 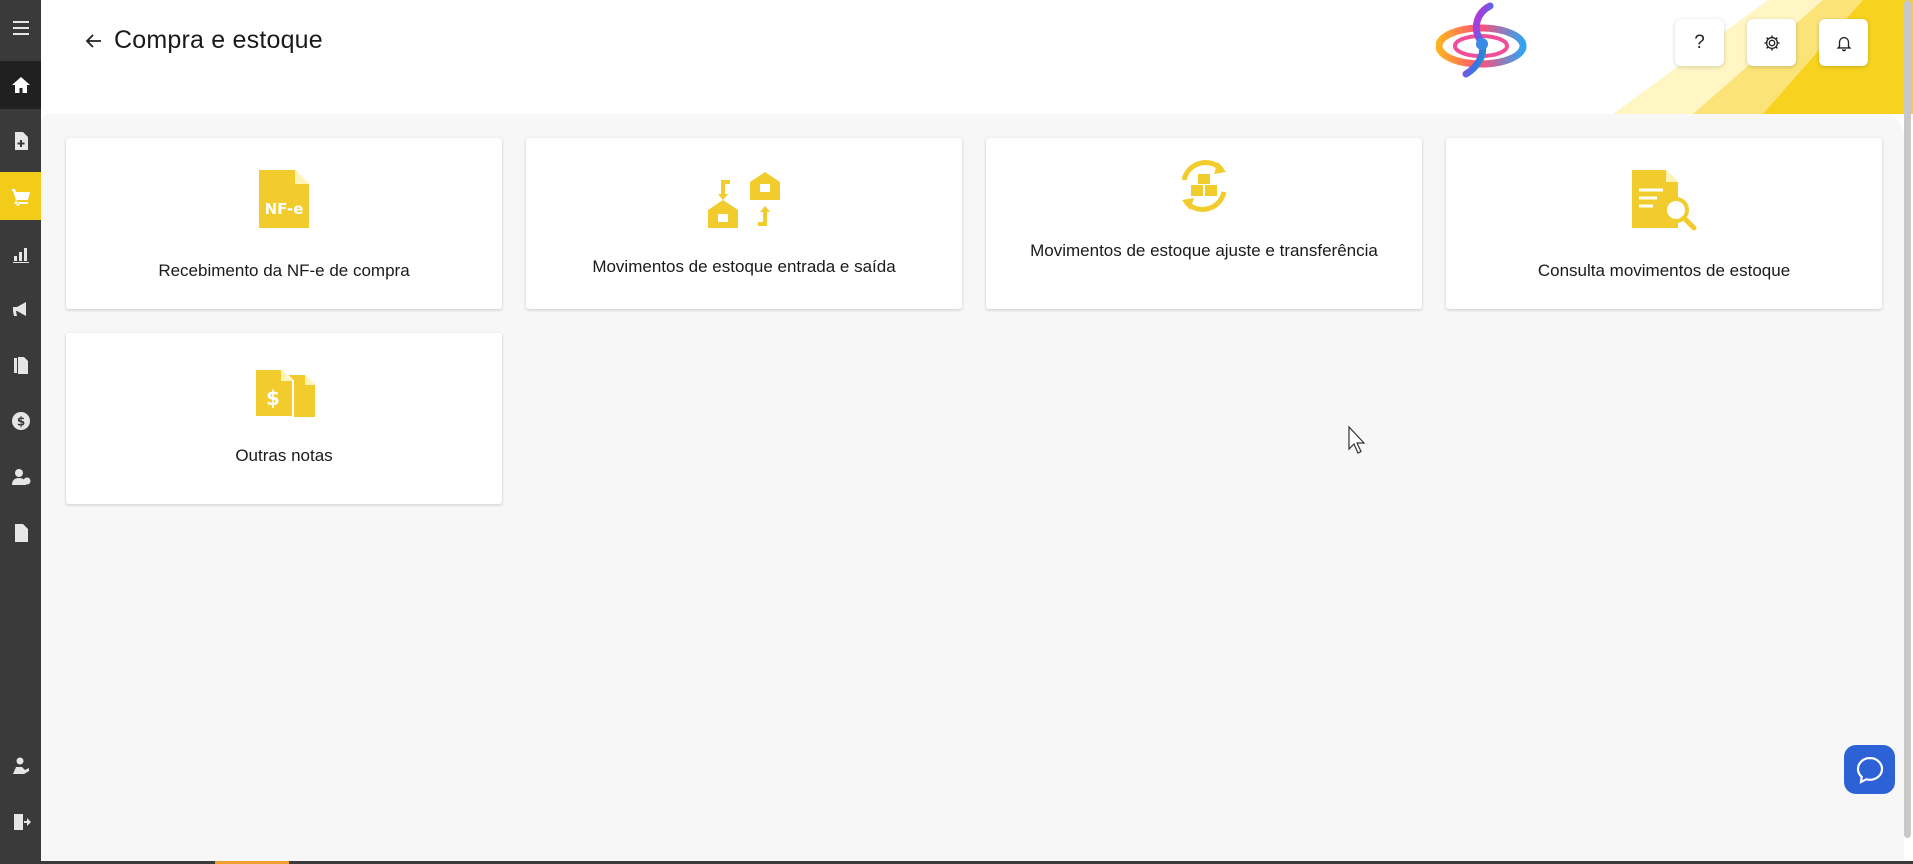 I want to click on bell-icon, so click(x=1843, y=43).